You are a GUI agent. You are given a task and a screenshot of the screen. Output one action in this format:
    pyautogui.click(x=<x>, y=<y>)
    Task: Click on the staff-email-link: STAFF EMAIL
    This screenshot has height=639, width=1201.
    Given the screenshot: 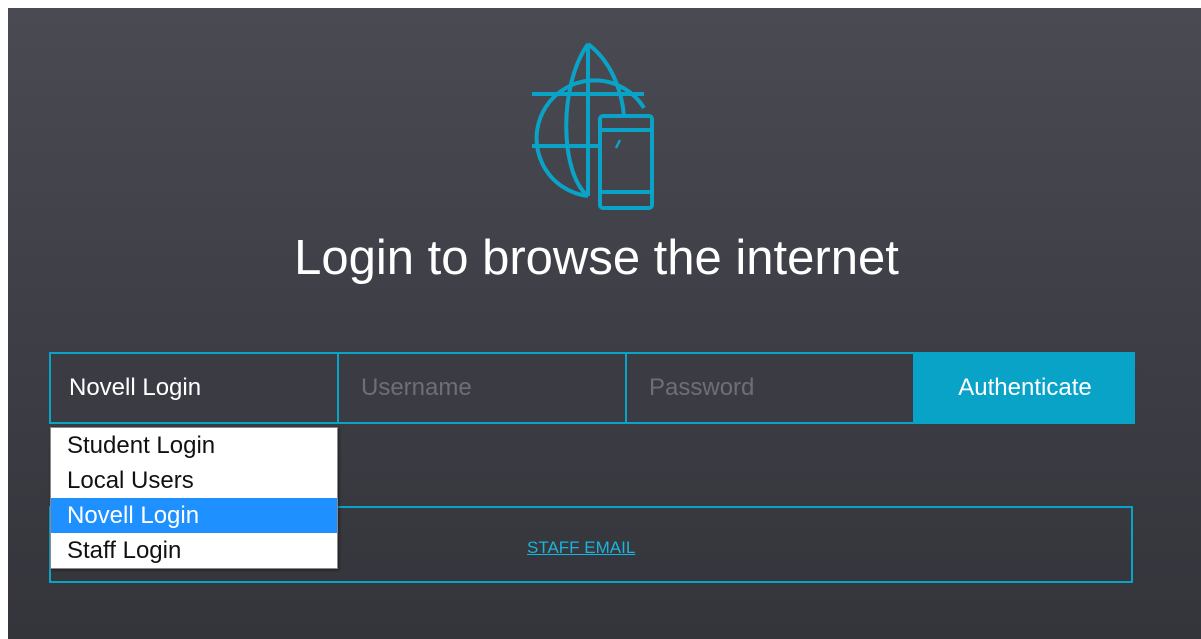 What is the action you would take?
    pyautogui.click(x=581, y=548)
    